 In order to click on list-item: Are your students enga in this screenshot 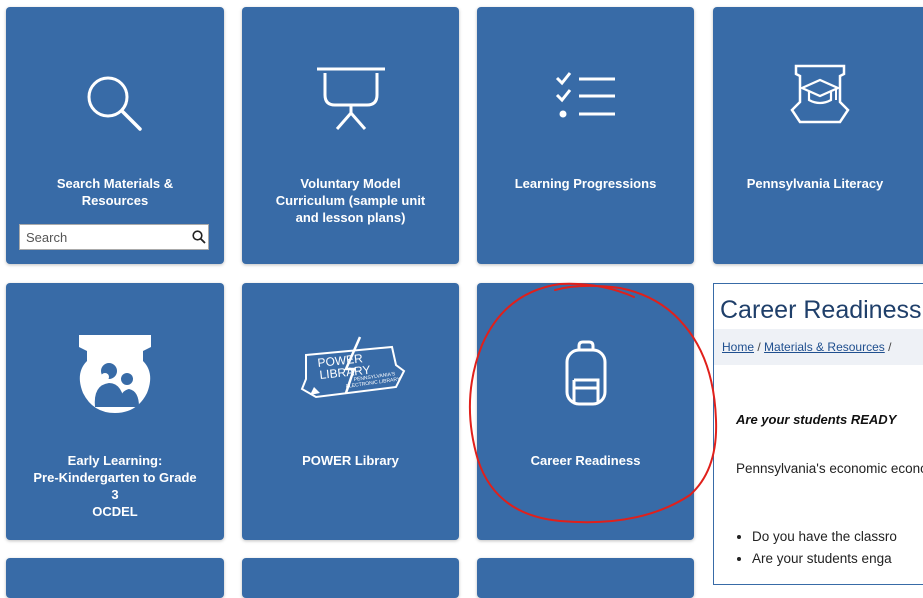, I will do `click(824, 559)`.